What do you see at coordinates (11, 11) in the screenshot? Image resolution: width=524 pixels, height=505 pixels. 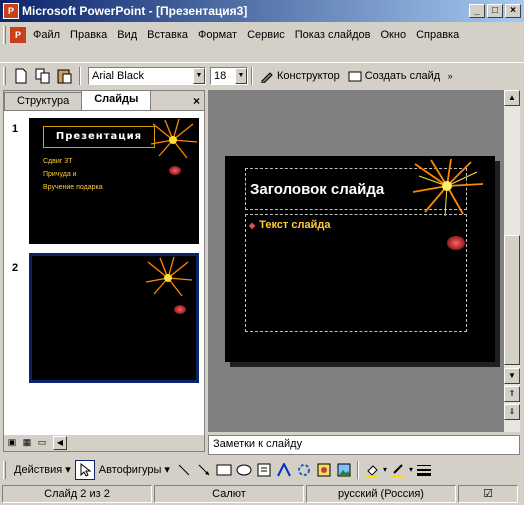 I see `powerpoint-icon: P` at bounding box center [11, 11].